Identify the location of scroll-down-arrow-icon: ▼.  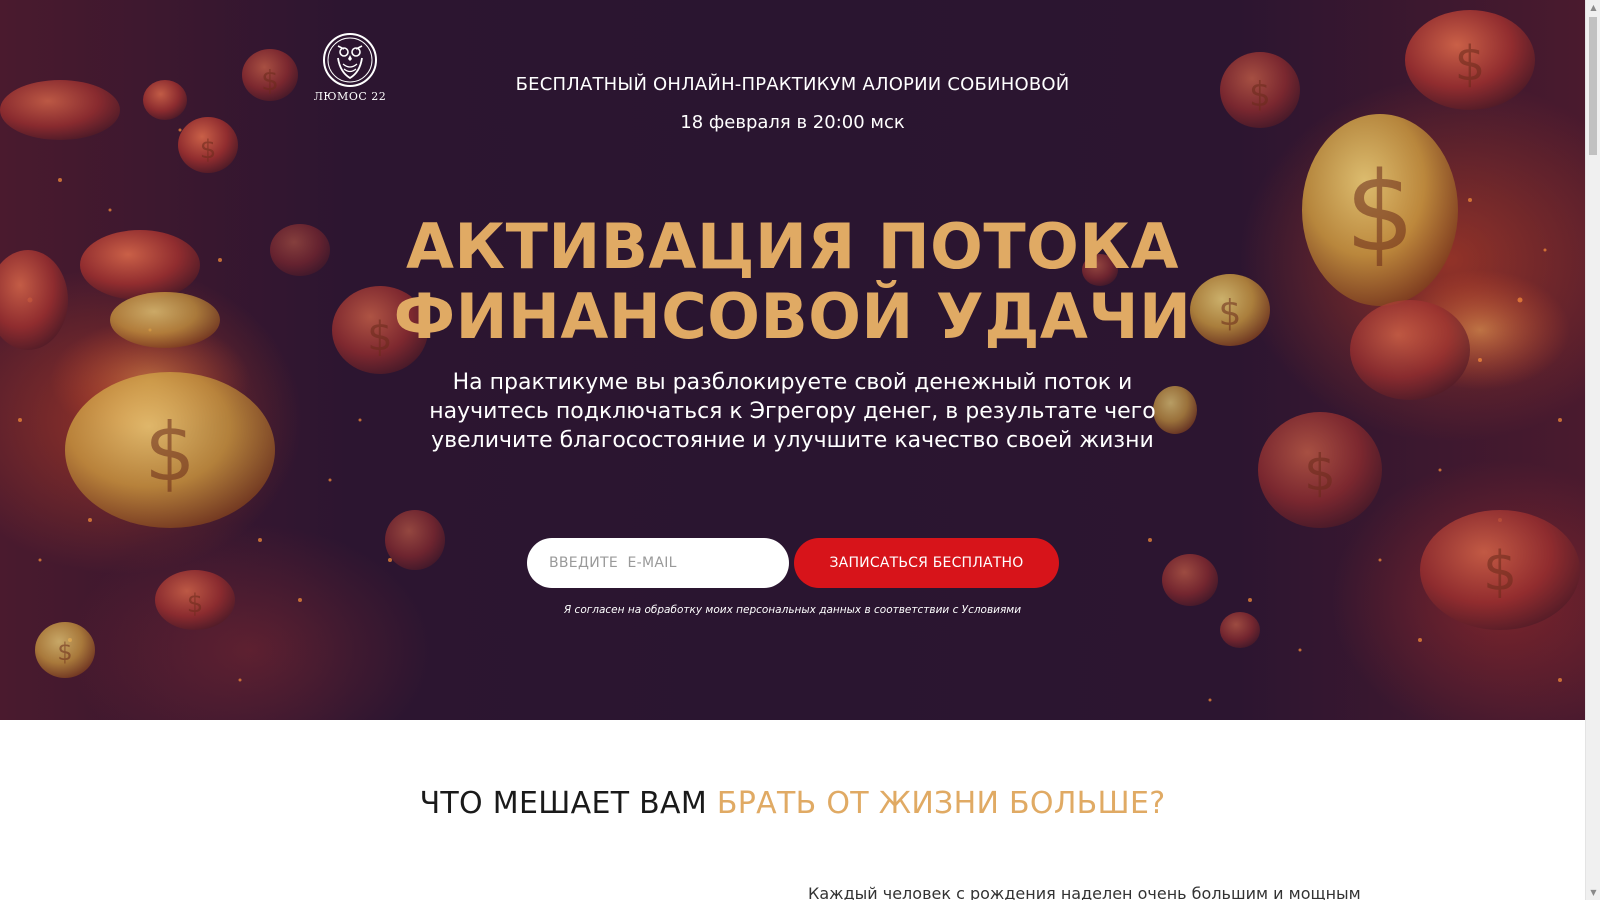
(1593, 892).